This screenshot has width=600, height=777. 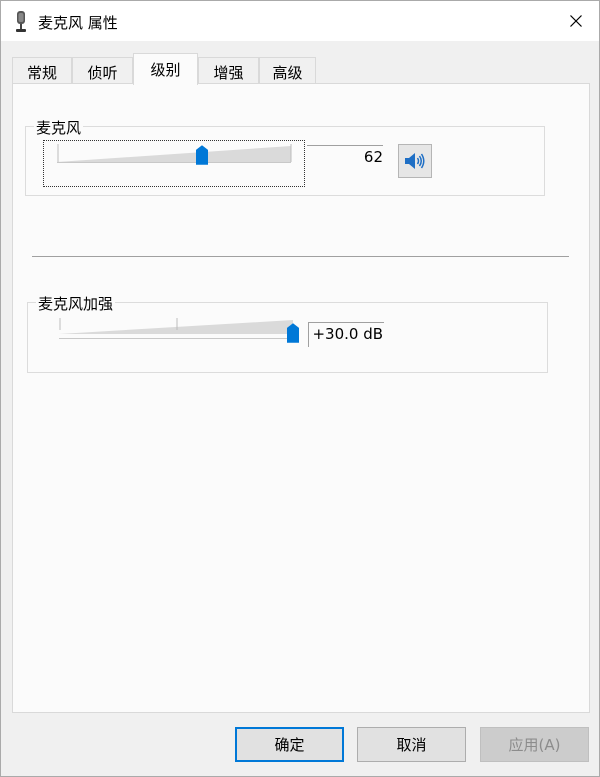 I want to click on microphone-group-label: 麦克风, so click(x=59, y=127).